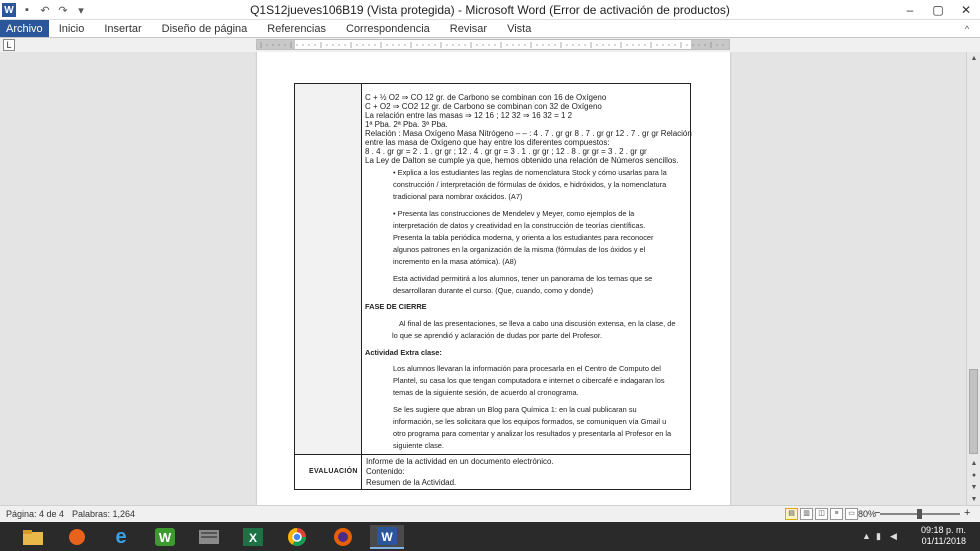  What do you see at coordinates (966, 10) in the screenshot?
I see `close-button: ✕` at bounding box center [966, 10].